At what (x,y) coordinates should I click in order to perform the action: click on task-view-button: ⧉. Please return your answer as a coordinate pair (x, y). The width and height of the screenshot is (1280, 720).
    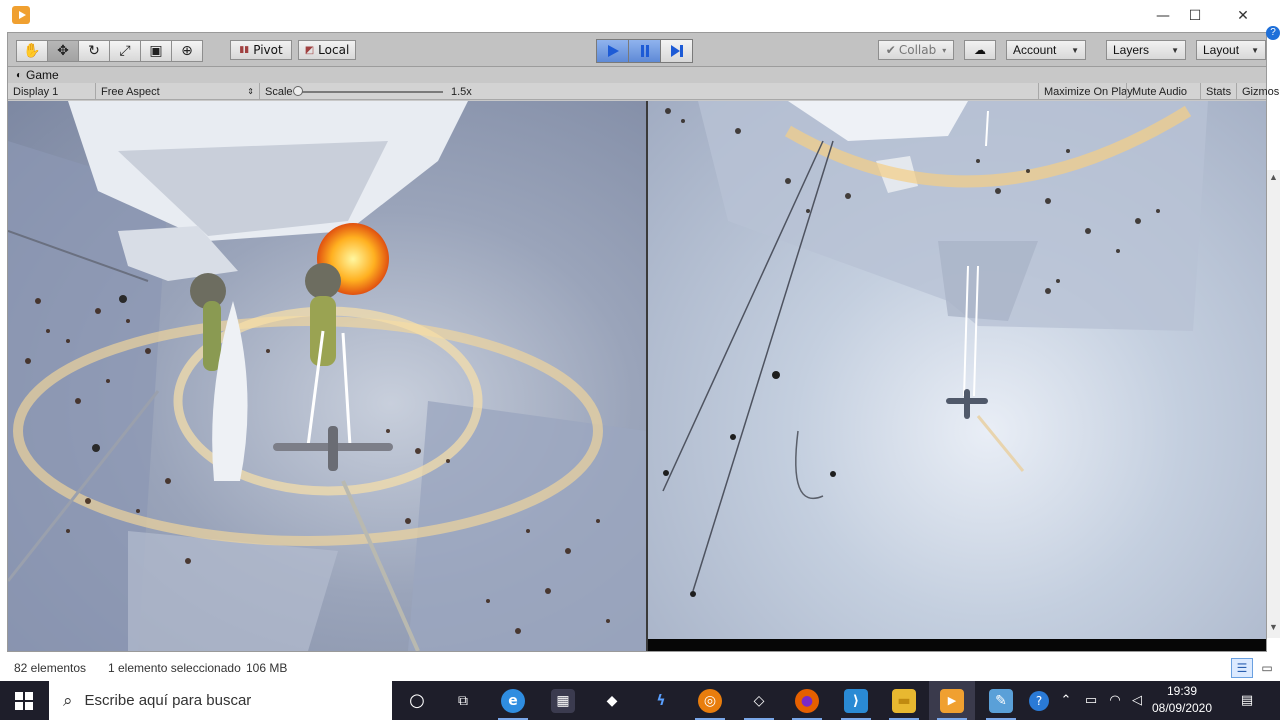
    Looking at the image, I should click on (463, 700).